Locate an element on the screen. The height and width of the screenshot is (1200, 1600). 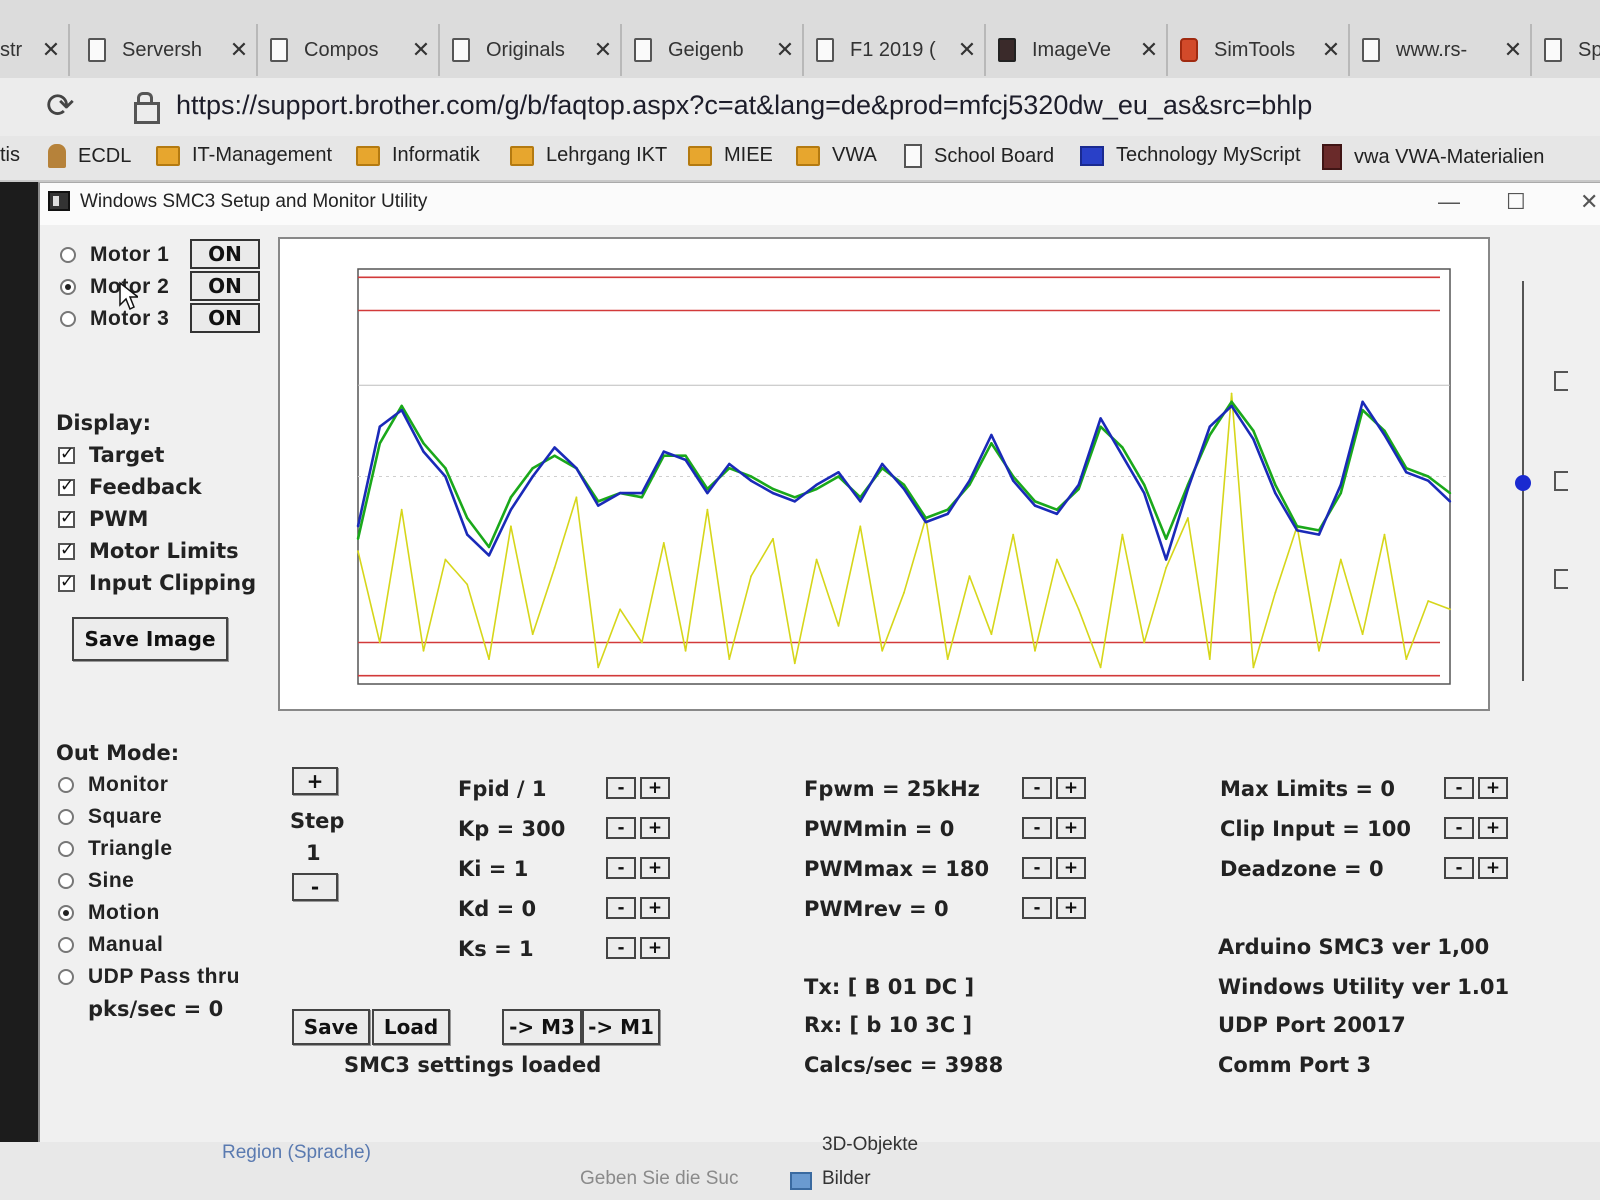
search-box: Geben Sie die Suc is located at coordinates (659, 1179).